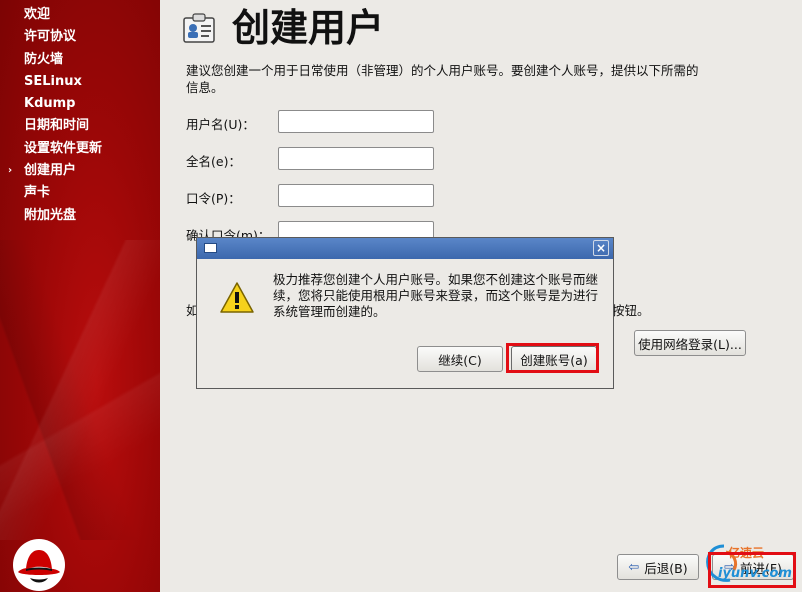 The image size is (802, 592). I want to click on redhat-logo, so click(39, 565).